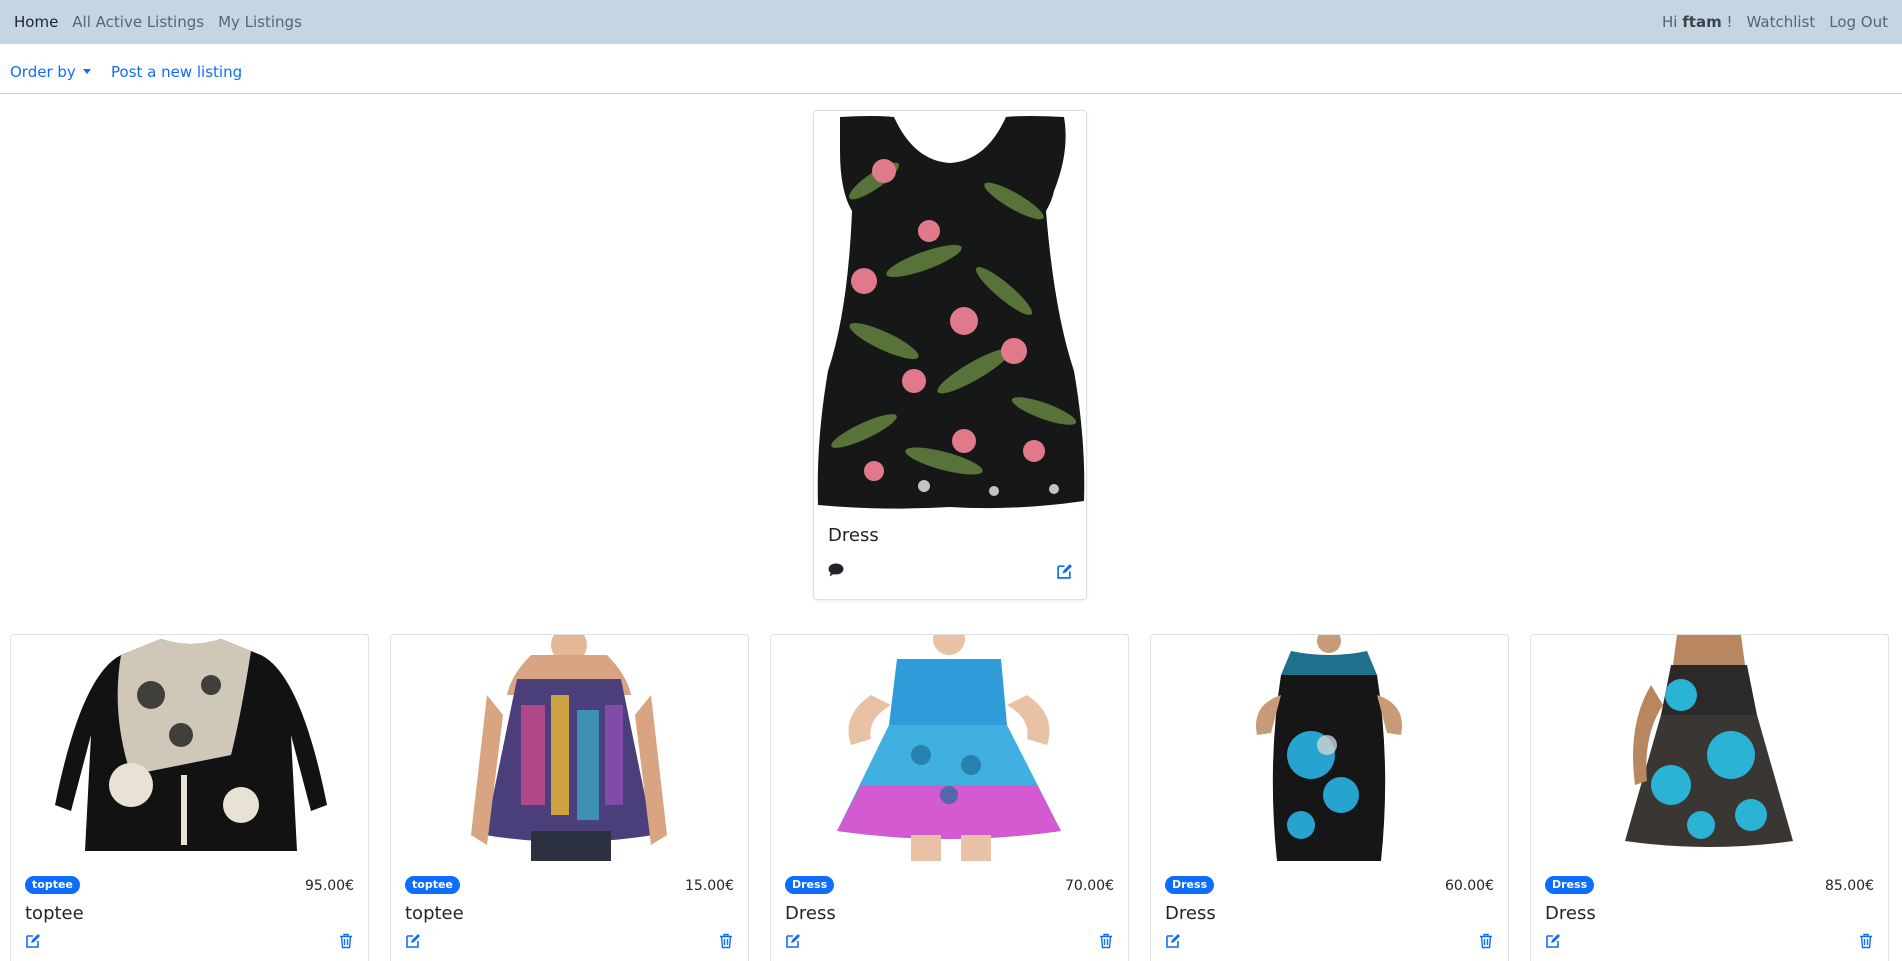  Describe the element at coordinates (176, 72) in the screenshot. I see `post-new-listing-link: Post a new listing` at that location.